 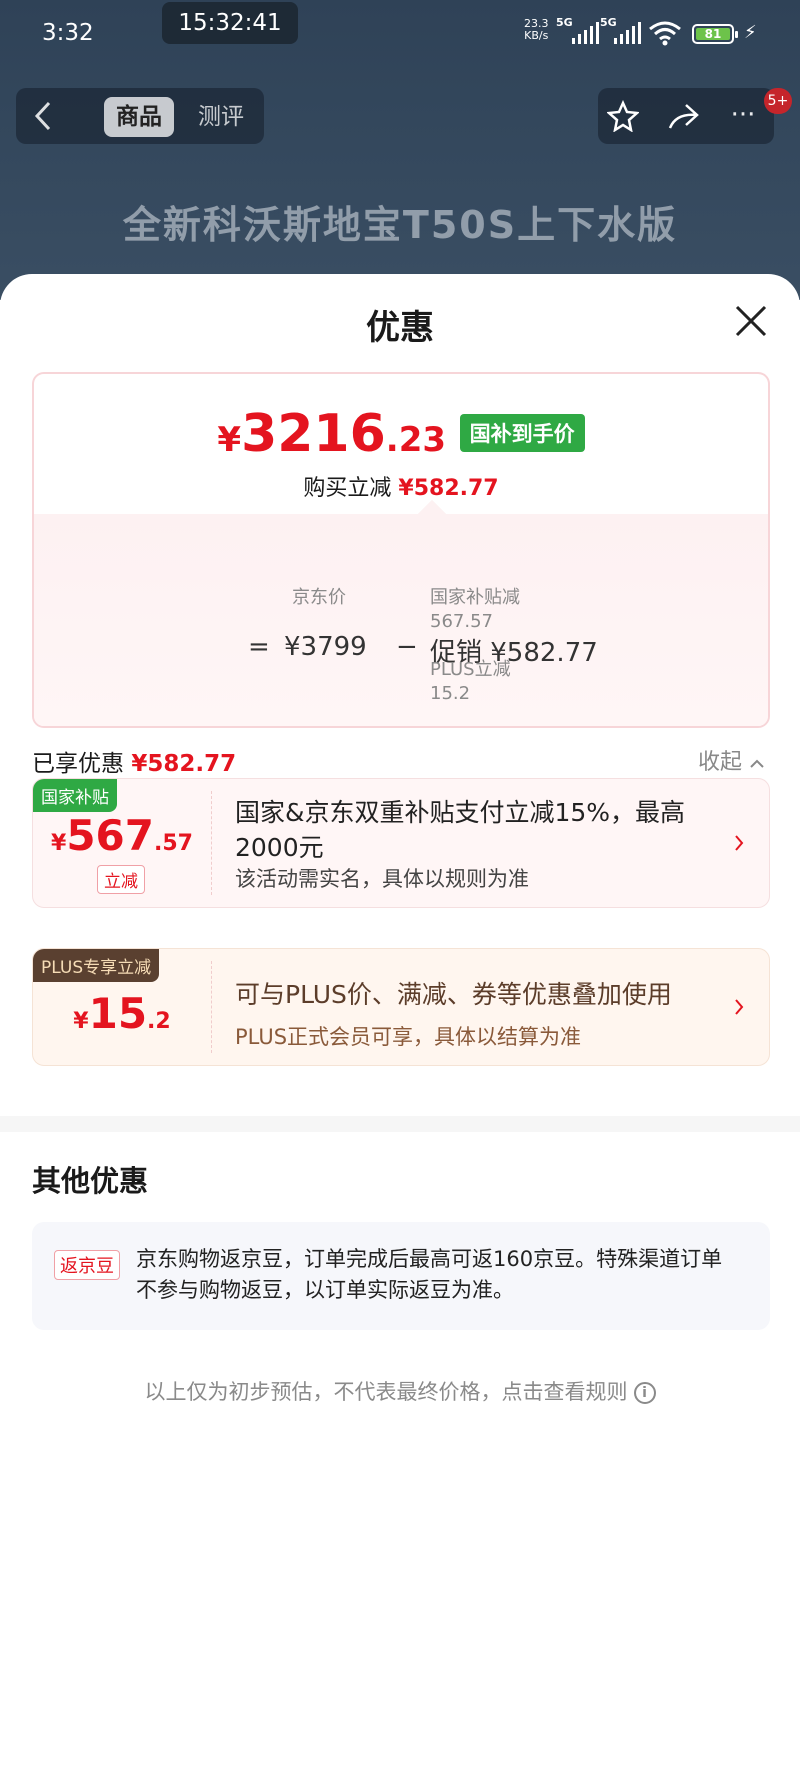 I want to click on card-amount-area: PLUS专享立减 ¥15.2, so click(x=122, y=1007).